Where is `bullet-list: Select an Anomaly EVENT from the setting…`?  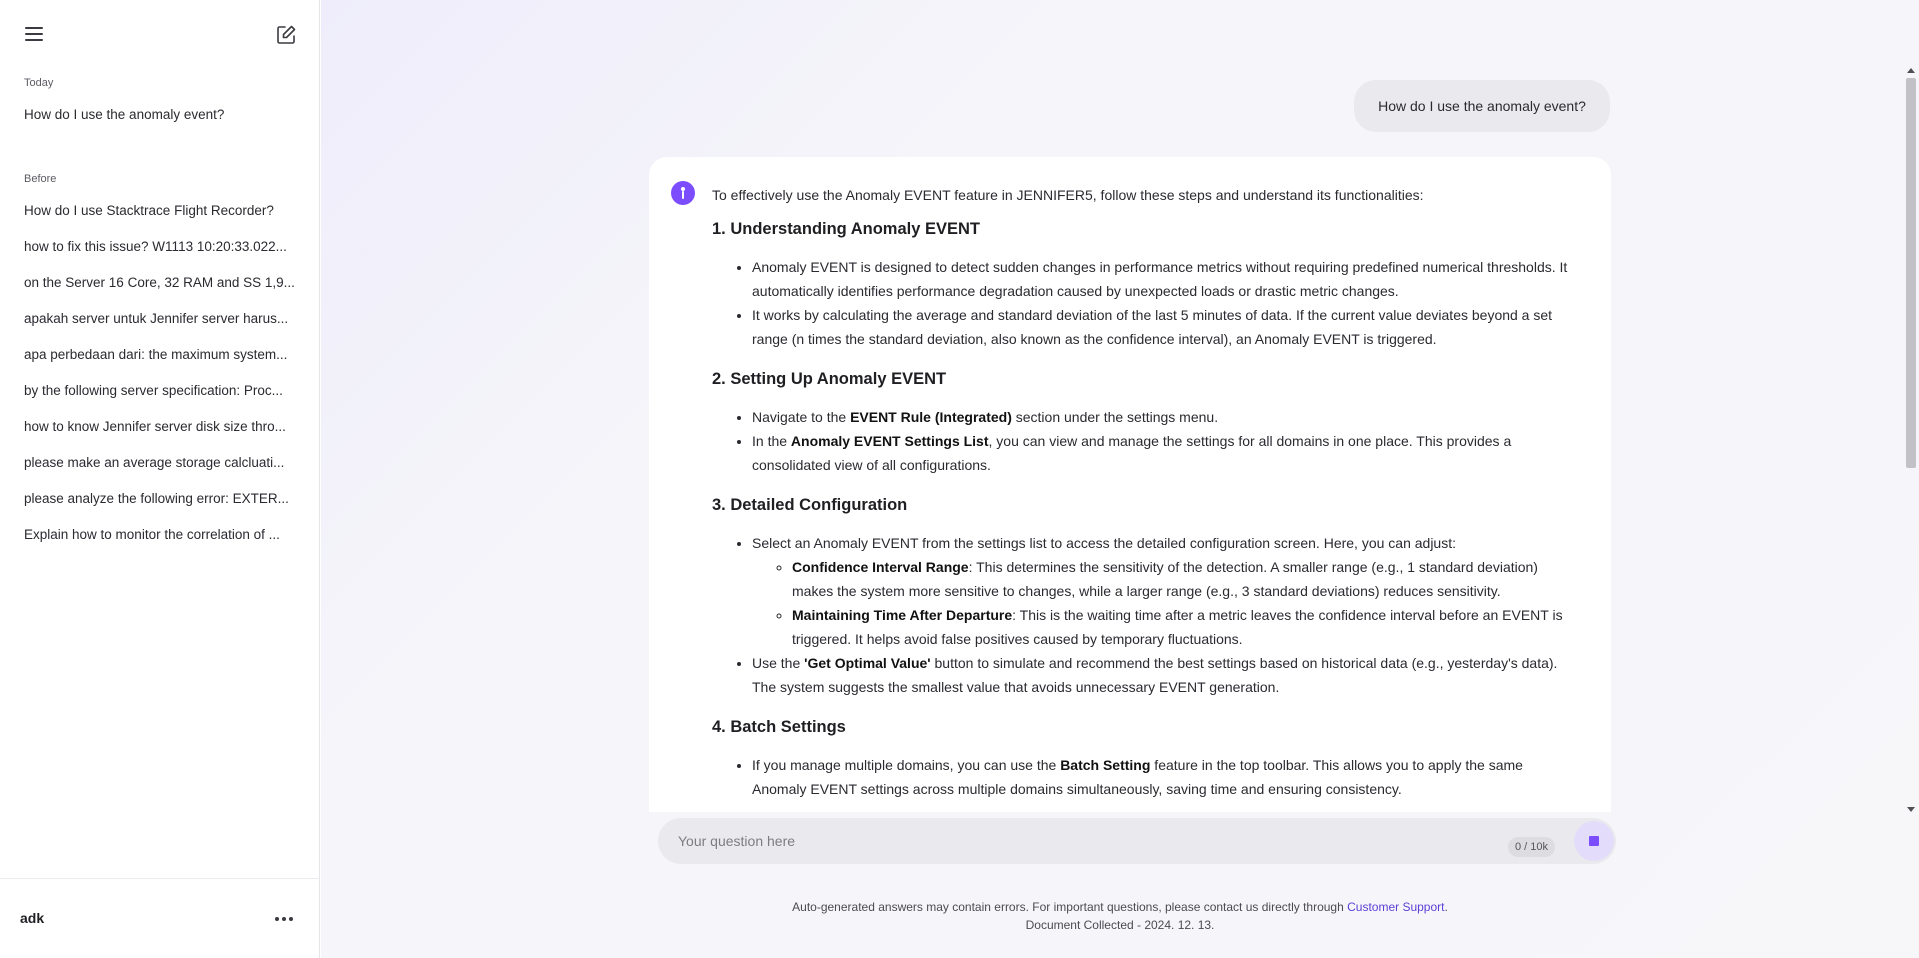
bullet-list: Select an Anomaly EVENT from the setting… is located at coordinates (1142, 615).